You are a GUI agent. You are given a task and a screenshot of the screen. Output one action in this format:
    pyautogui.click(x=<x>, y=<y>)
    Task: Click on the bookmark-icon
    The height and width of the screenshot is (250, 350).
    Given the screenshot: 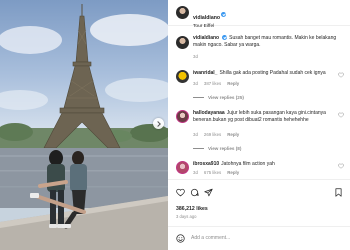 What is the action you would take?
    pyautogui.click(x=338, y=192)
    